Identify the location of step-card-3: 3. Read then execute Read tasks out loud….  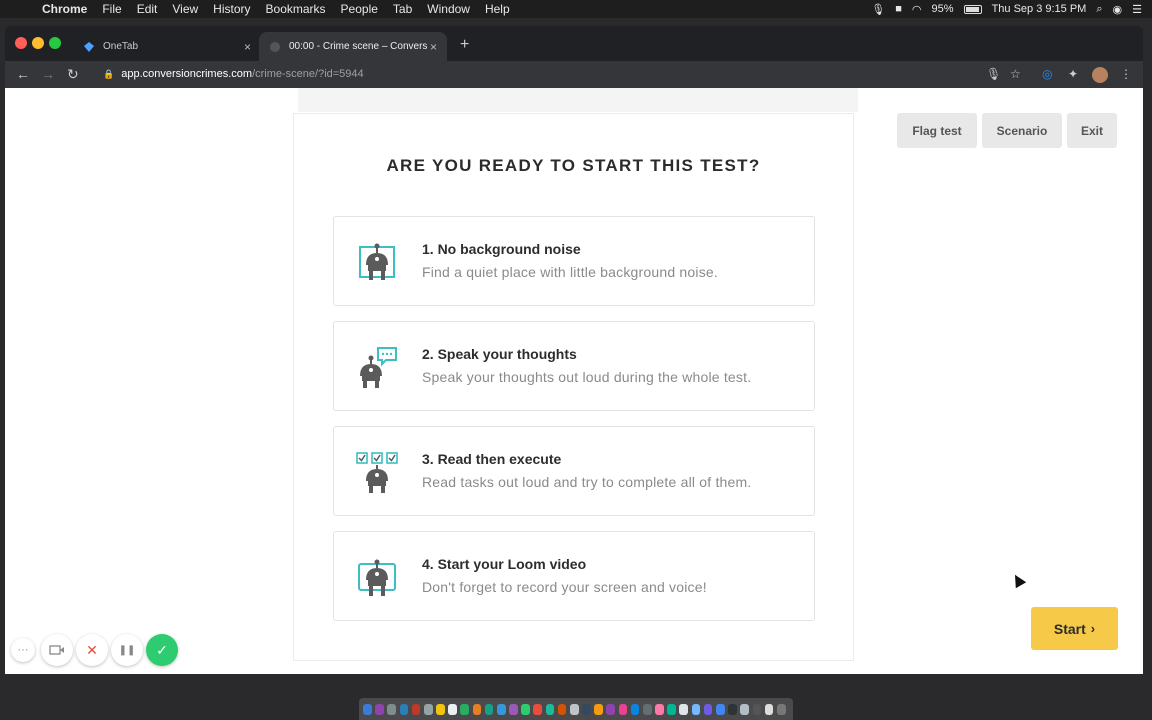
(574, 471).